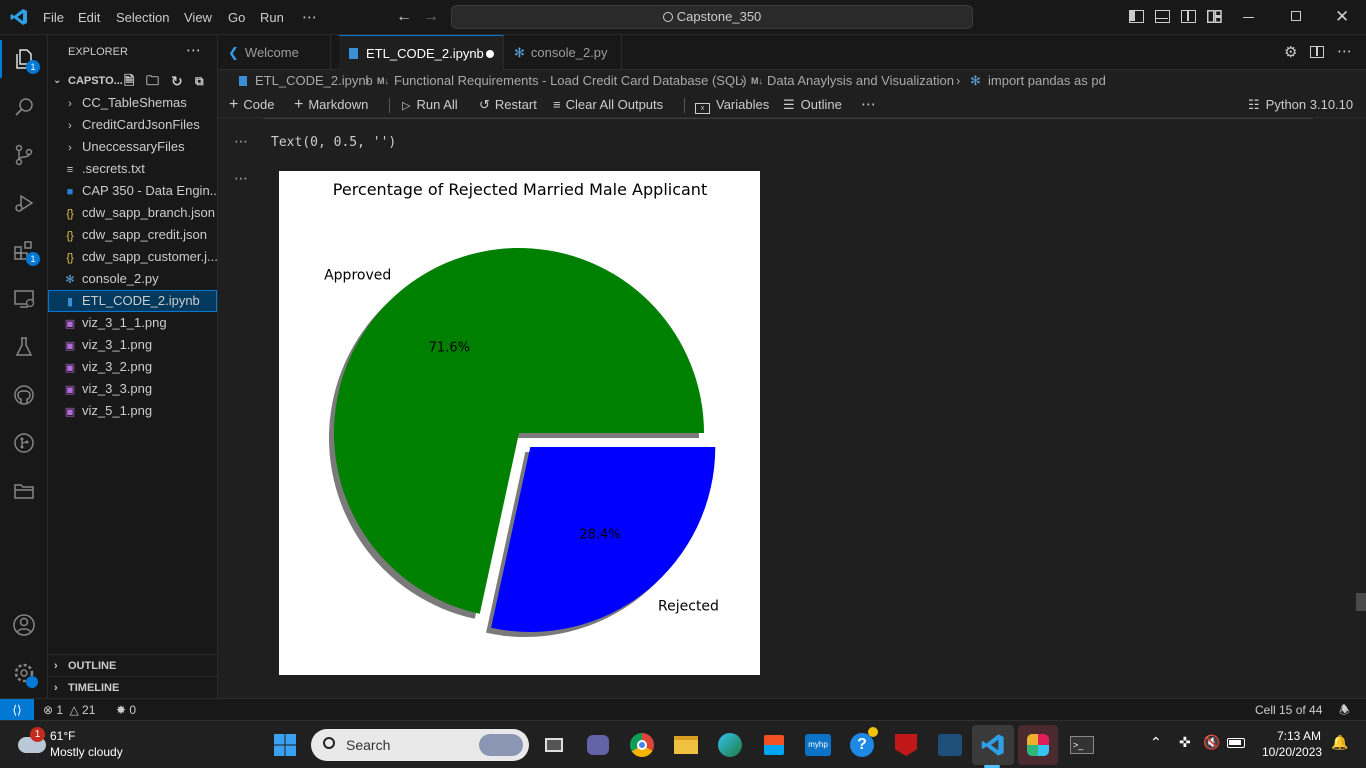  What do you see at coordinates (309, 17) in the screenshot?
I see `menu-more: ⋯` at bounding box center [309, 17].